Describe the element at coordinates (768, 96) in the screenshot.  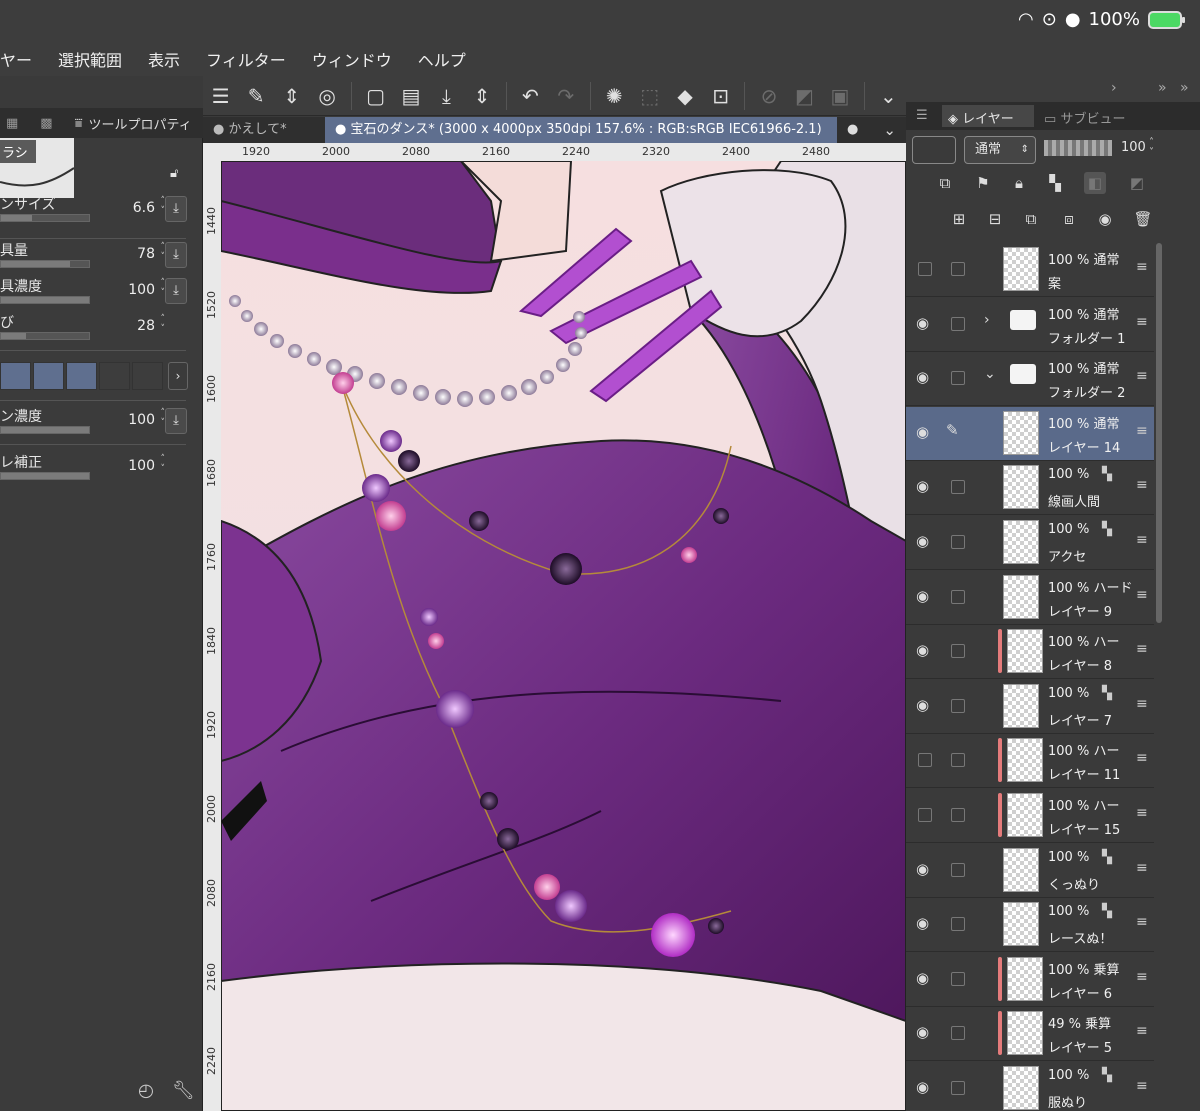
I see `deselect-icon: ⊘` at that location.